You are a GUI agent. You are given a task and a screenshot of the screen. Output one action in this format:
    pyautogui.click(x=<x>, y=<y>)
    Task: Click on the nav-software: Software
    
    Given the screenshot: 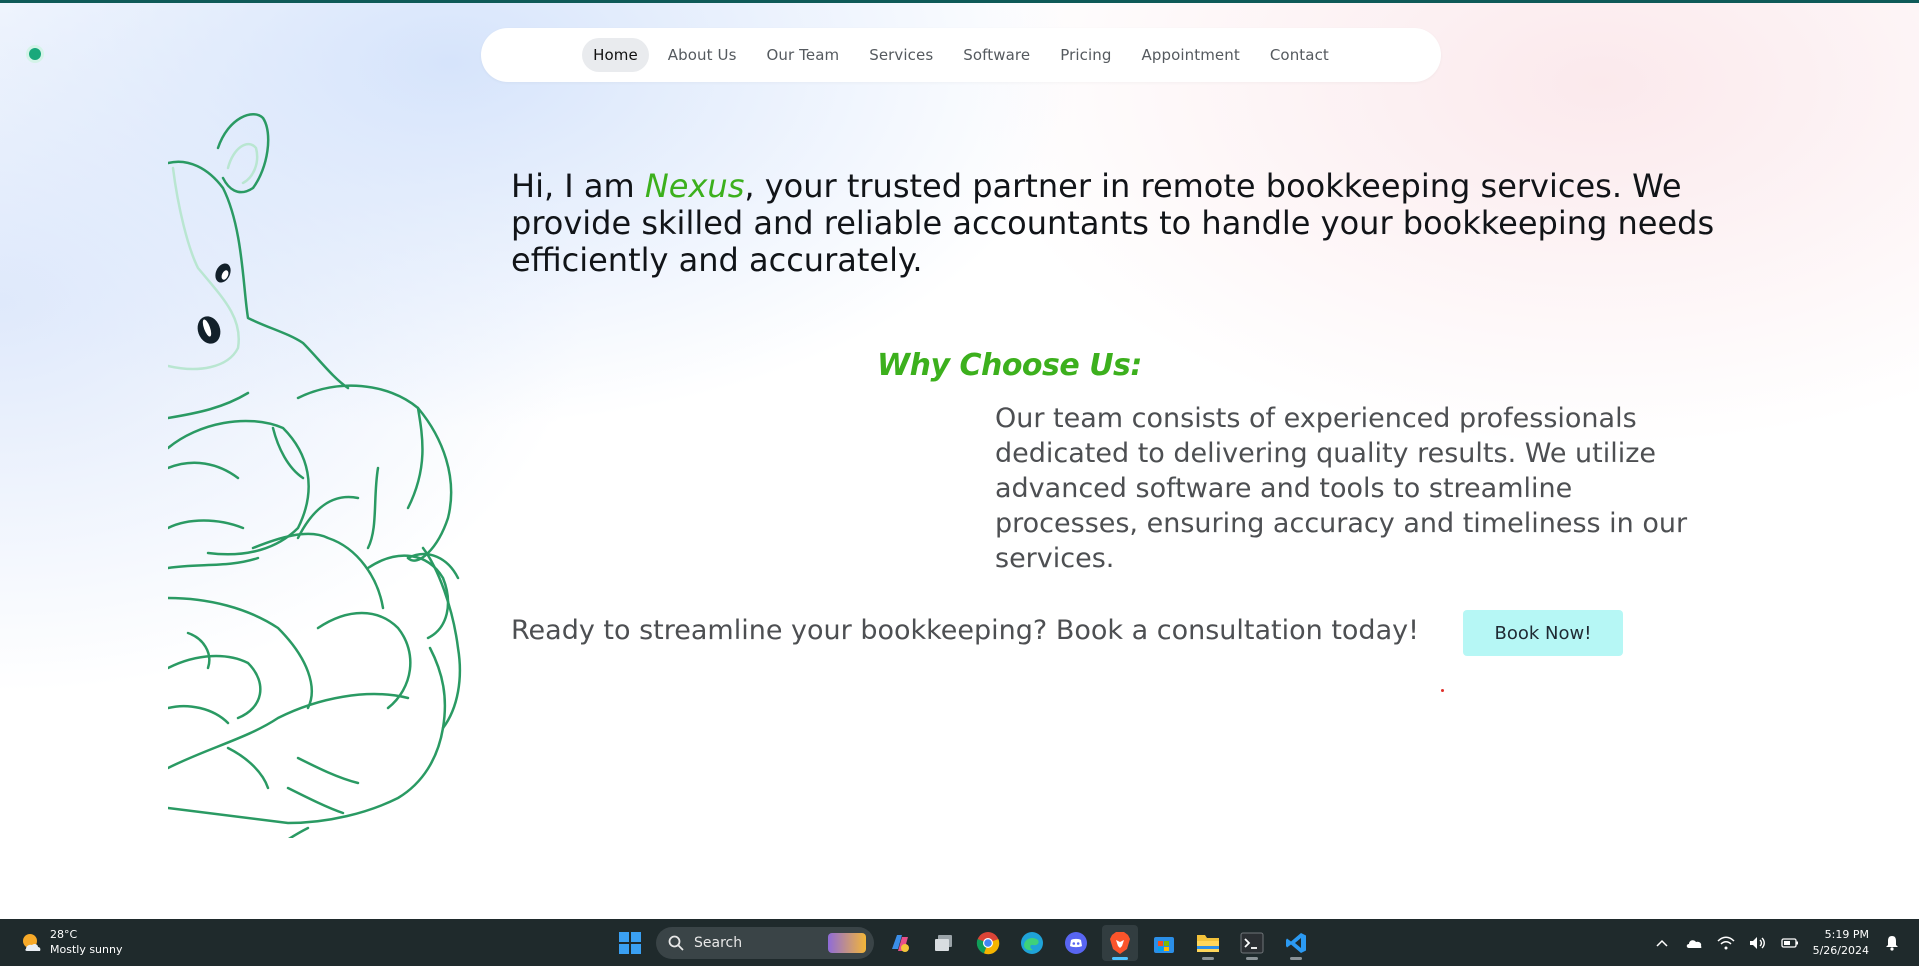 What is the action you would take?
    pyautogui.click(x=996, y=55)
    